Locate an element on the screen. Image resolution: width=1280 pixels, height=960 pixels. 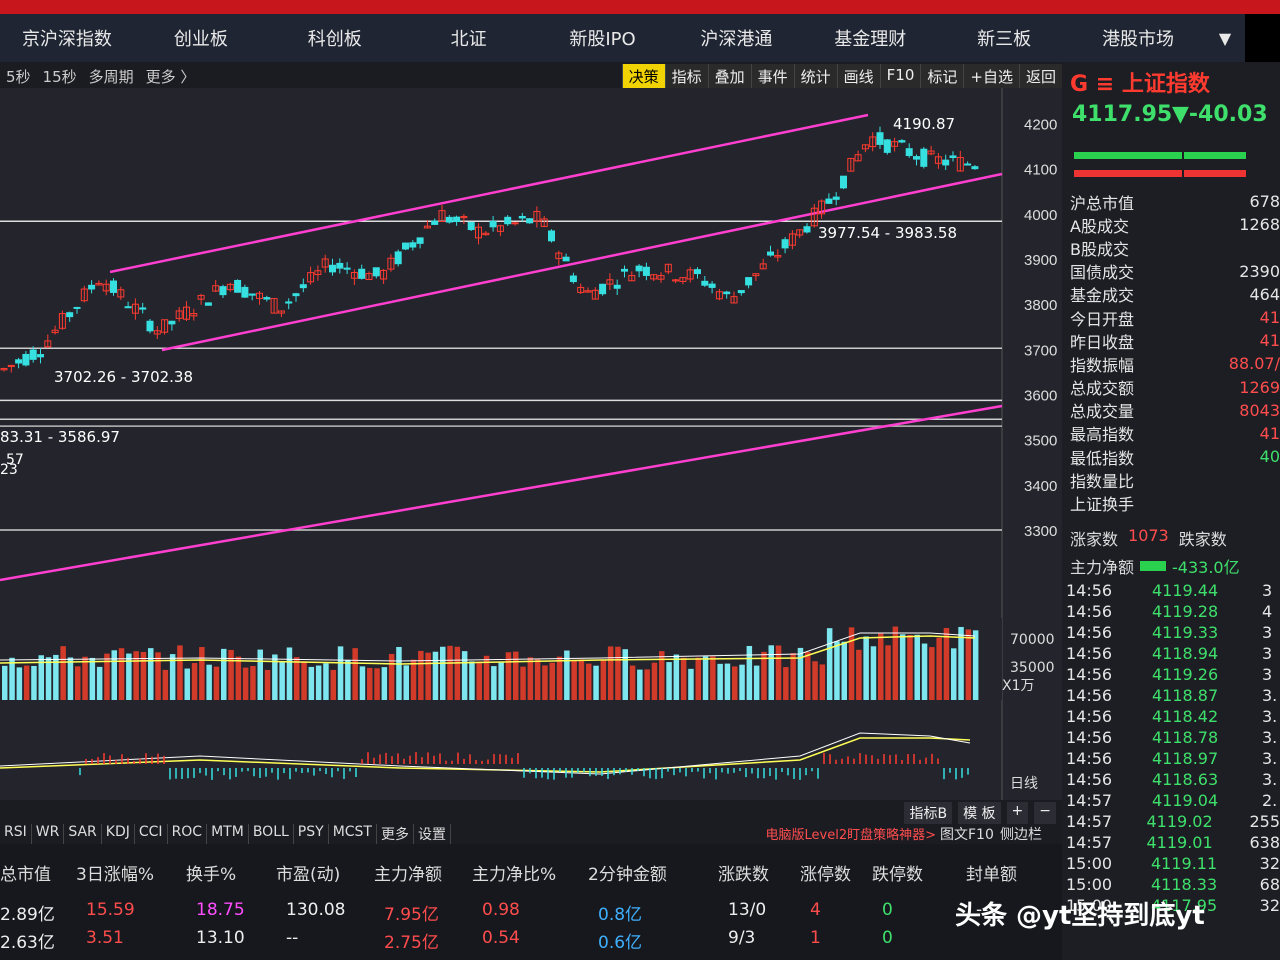
indicator-tab-7: BOLL is located at coordinates (271, 834).